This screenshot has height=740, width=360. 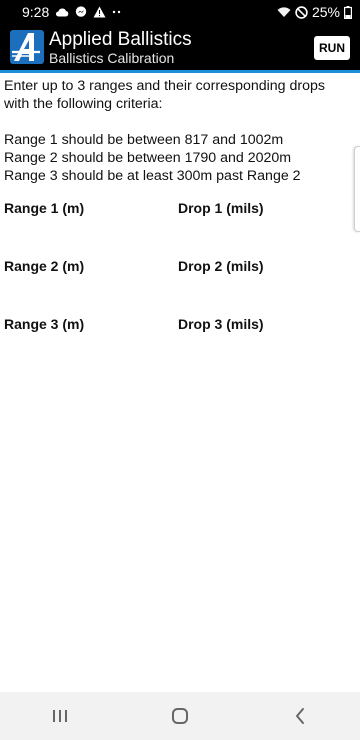 What do you see at coordinates (266, 286) in the screenshot?
I see `drop-2-group: Drop 2 (mils)` at bounding box center [266, 286].